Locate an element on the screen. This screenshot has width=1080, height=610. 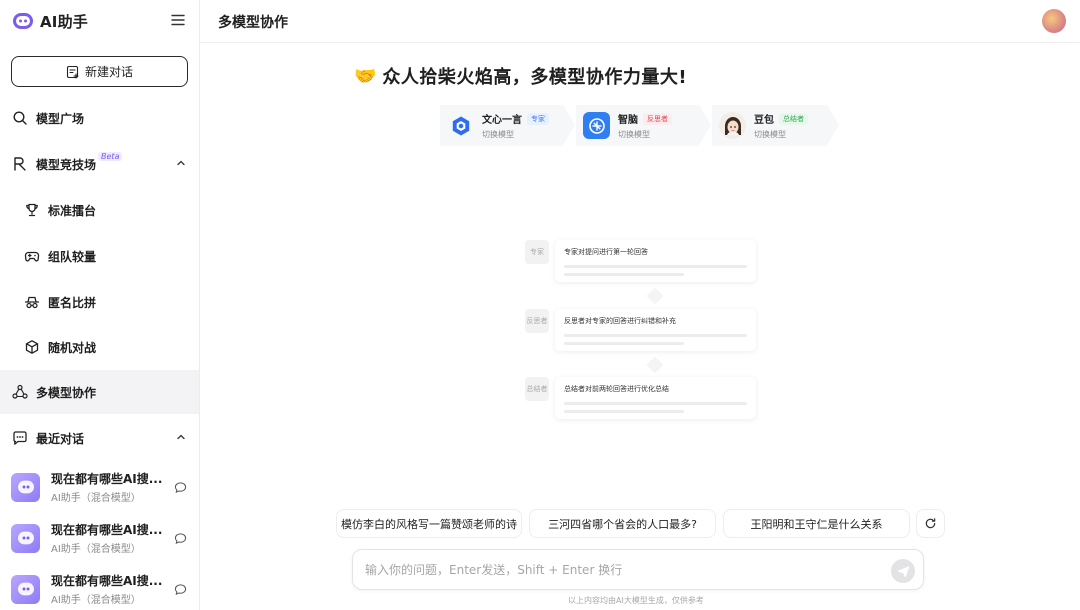
brand: AI助手 is located at coordinates (50, 21).